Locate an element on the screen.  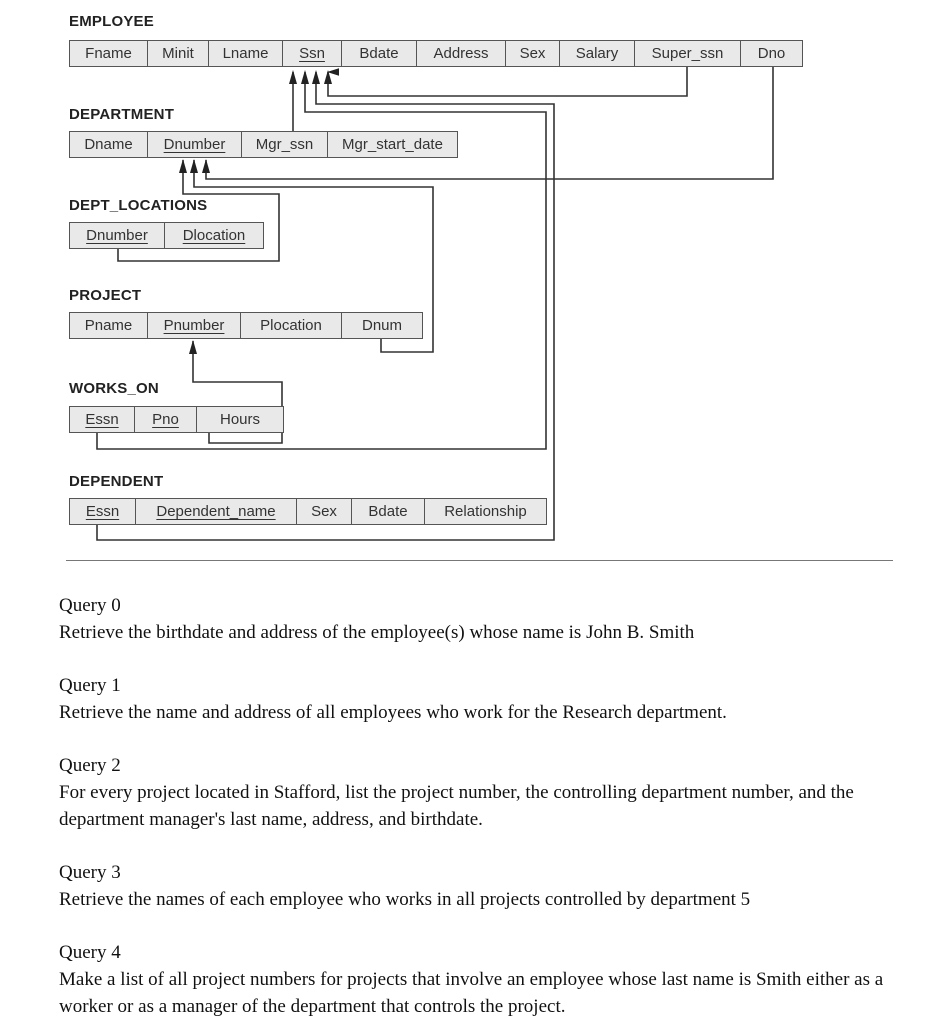
attribute-cell: Plocation is located at coordinates (291, 325).